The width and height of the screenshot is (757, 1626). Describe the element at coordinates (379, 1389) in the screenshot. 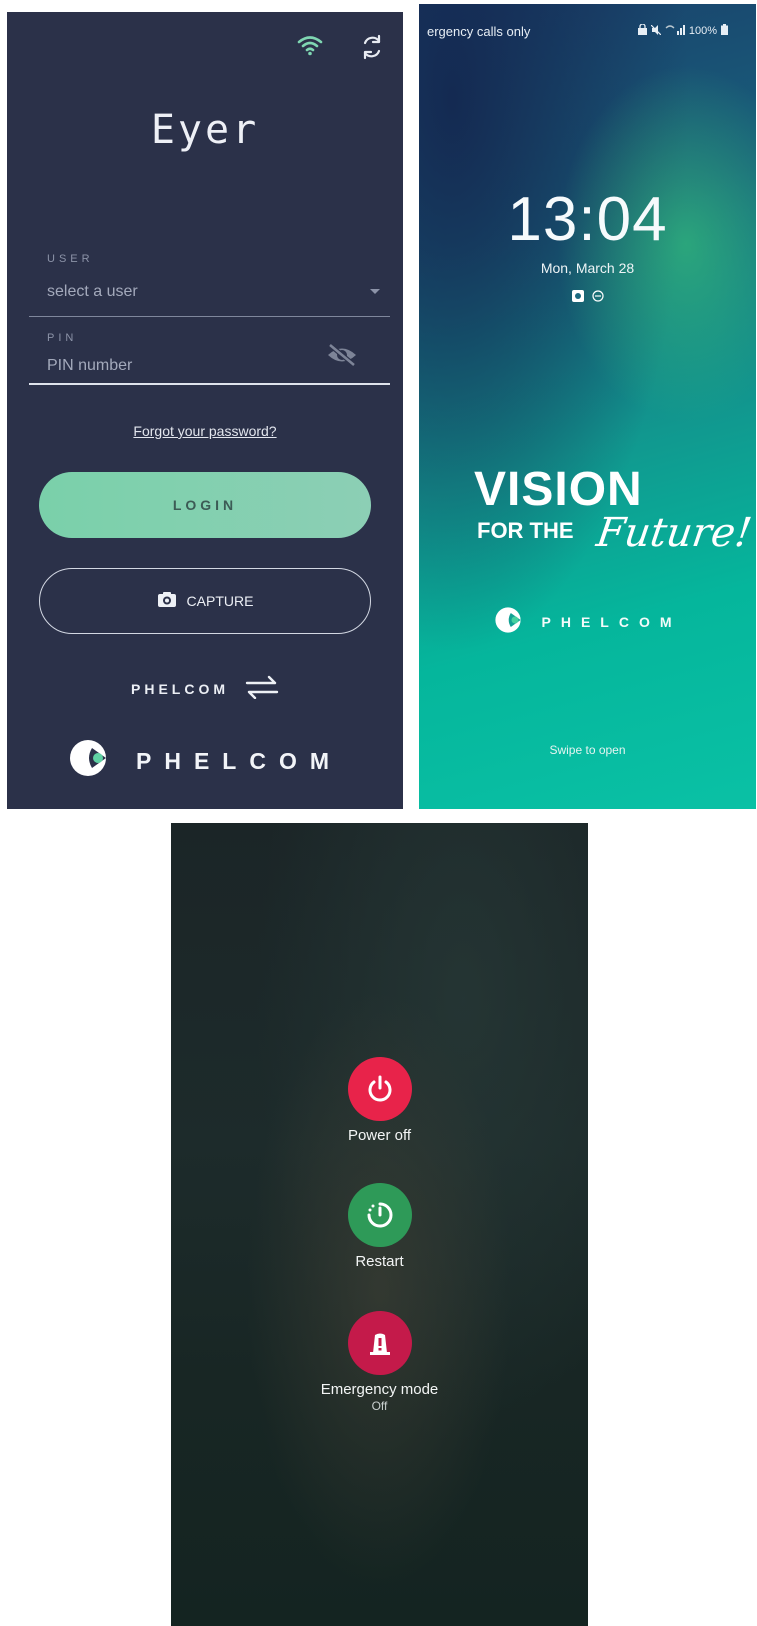

I see `emergency-mode-label: Emergency mode` at that location.